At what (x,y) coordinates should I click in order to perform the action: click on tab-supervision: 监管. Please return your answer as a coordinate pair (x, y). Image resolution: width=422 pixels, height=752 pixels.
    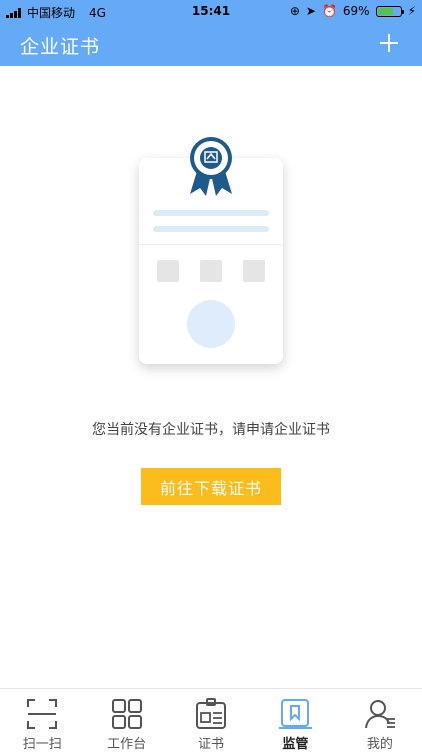
    Looking at the image, I should click on (295, 720).